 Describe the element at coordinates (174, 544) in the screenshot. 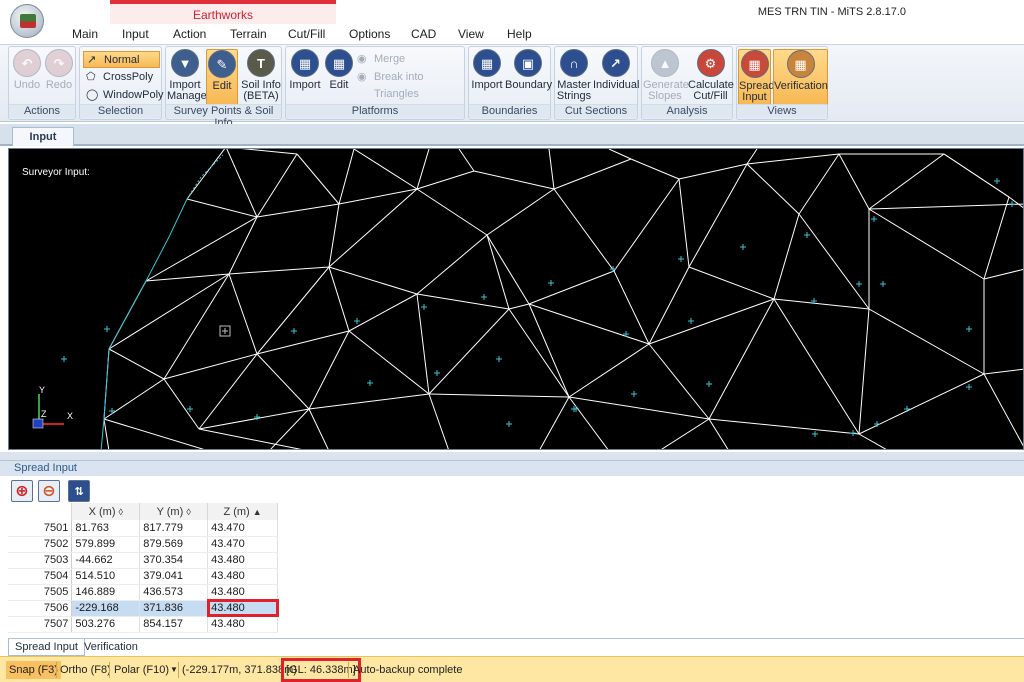

I see `cell-y: 879.569` at that location.